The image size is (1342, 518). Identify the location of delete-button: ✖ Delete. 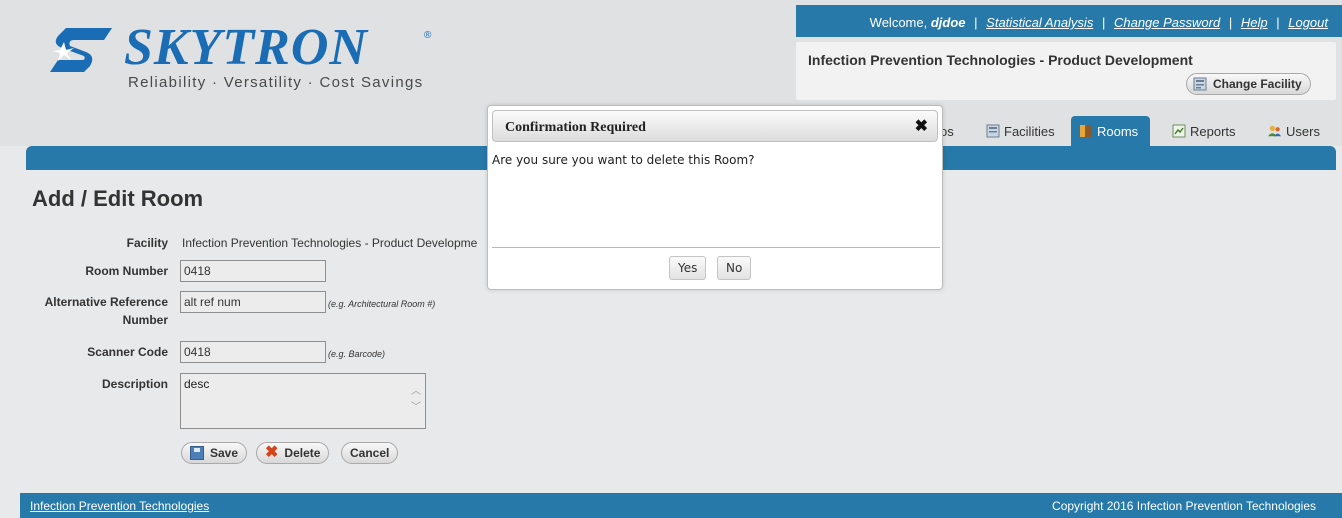
(293, 453).